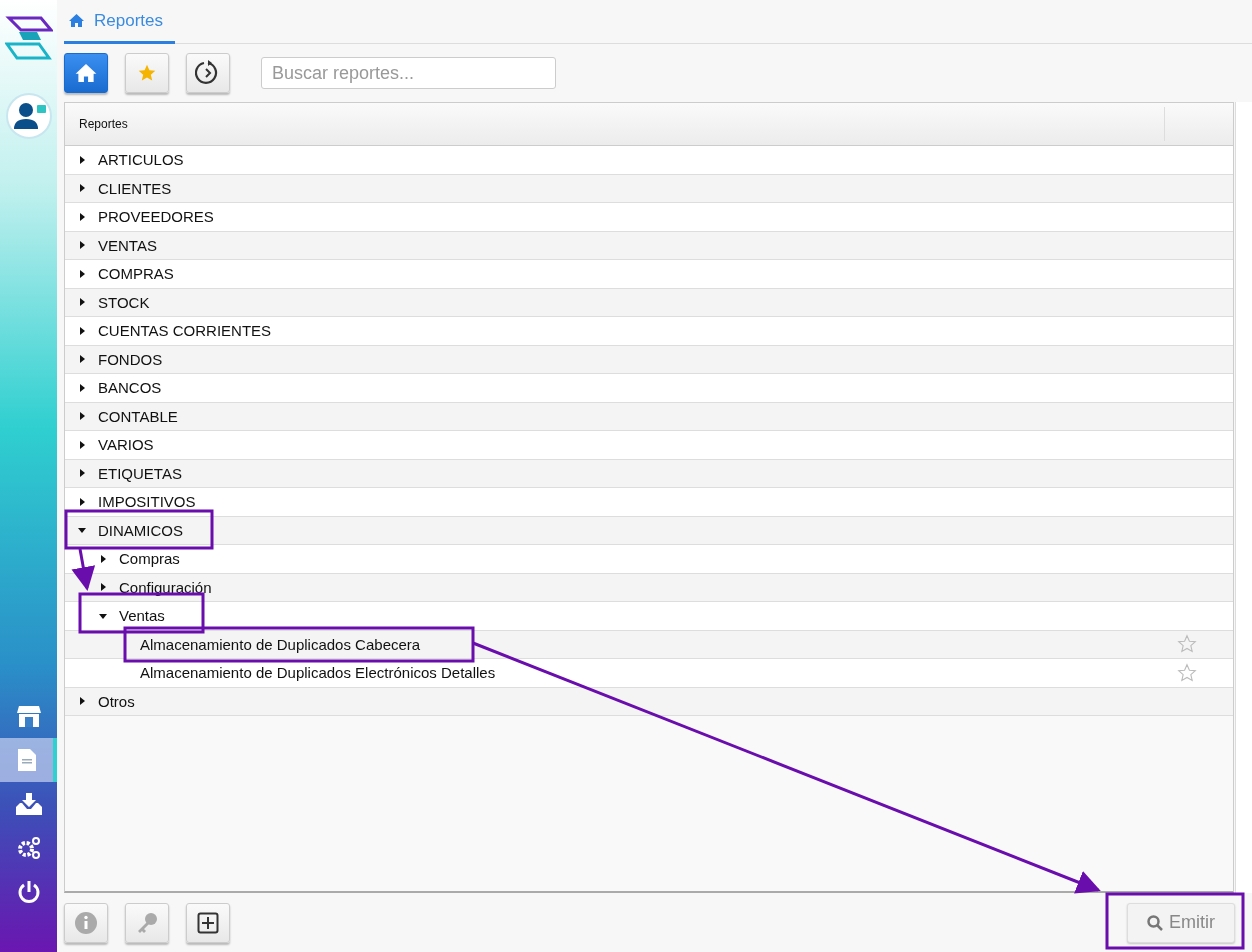 The image size is (1252, 952). Describe the element at coordinates (28, 848) in the screenshot. I see `settings-icon` at that location.